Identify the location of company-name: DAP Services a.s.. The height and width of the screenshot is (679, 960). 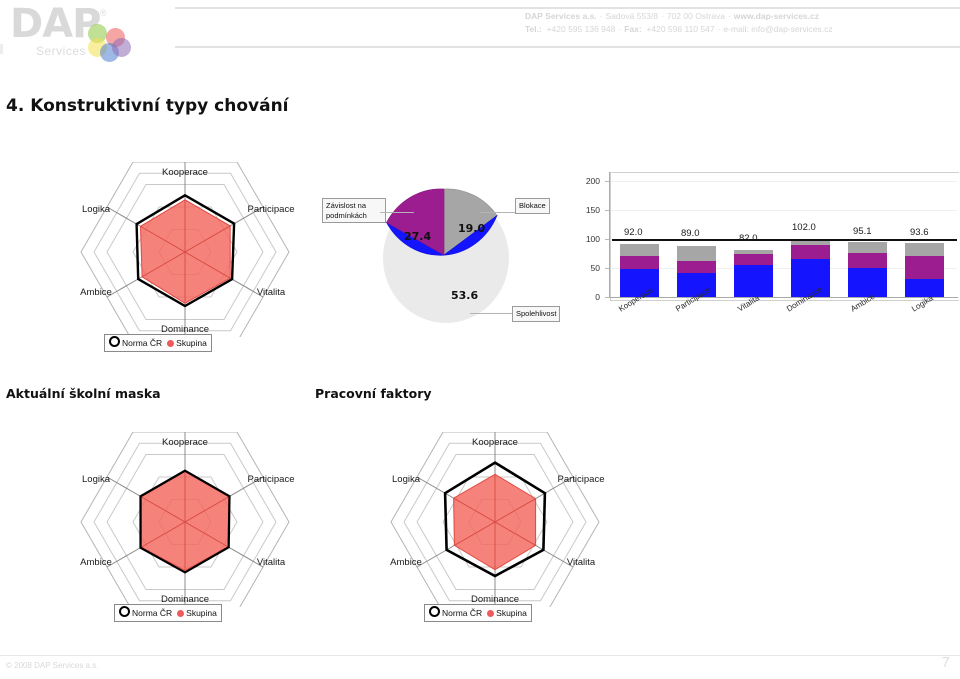
(561, 16).